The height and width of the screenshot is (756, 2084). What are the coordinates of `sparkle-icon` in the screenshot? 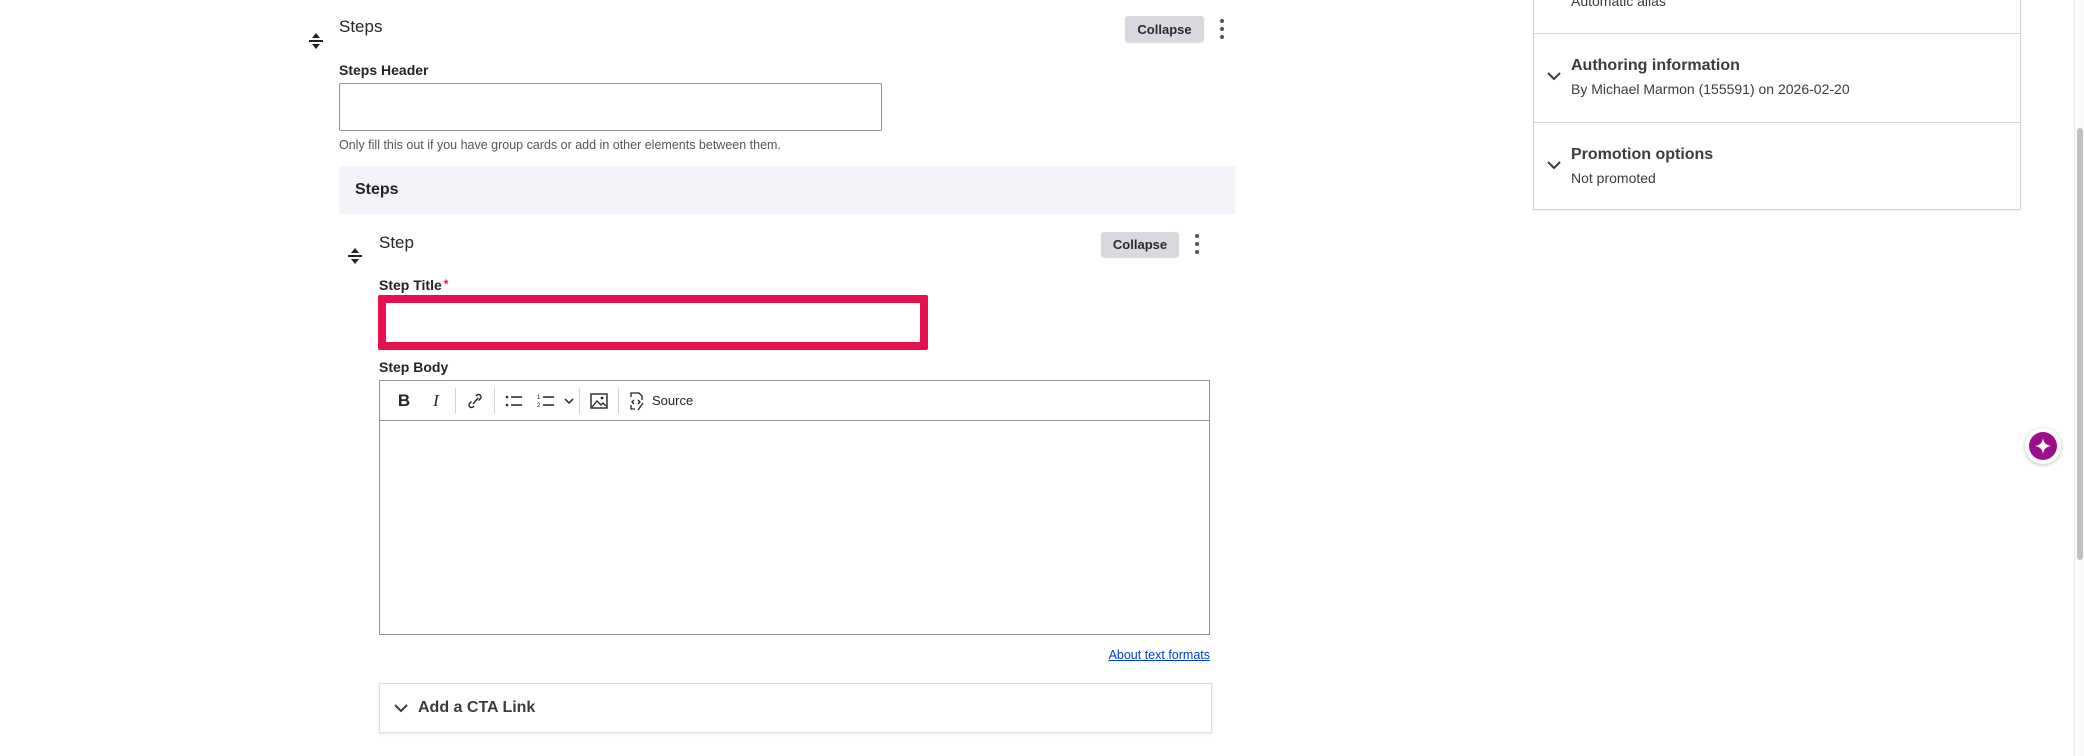 It's located at (2043, 446).